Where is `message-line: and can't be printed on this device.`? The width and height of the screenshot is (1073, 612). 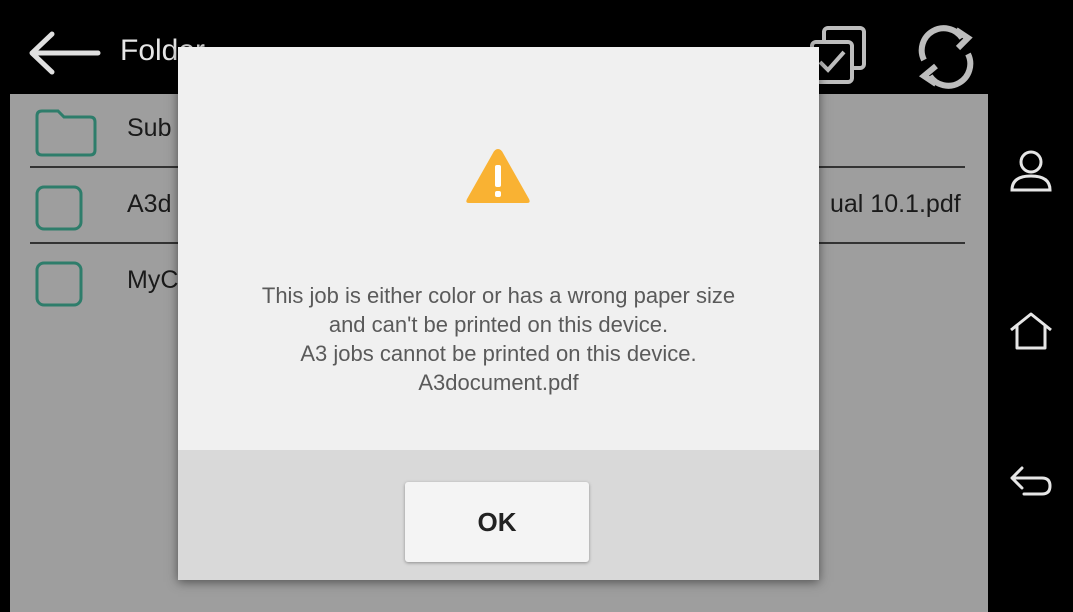
message-line: and can't be printed on this device. is located at coordinates (498, 324).